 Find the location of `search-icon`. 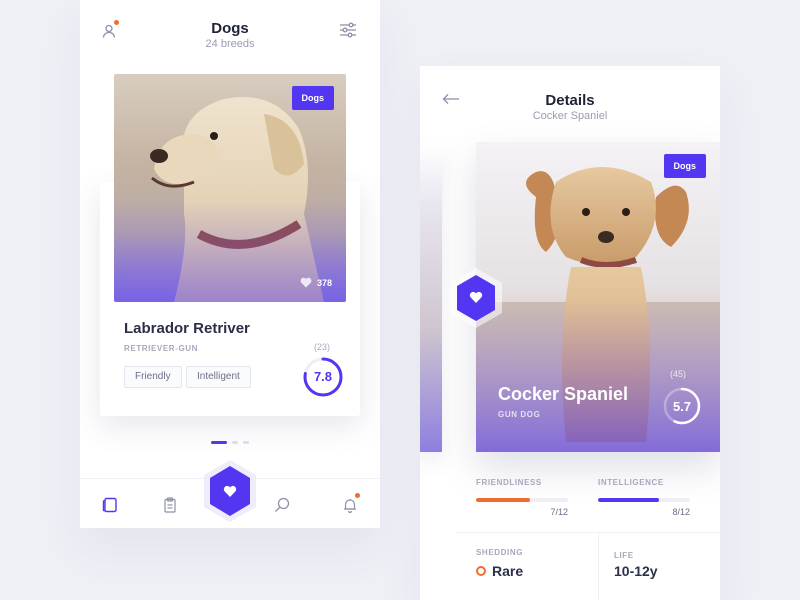

search-icon is located at coordinates (282, 504).